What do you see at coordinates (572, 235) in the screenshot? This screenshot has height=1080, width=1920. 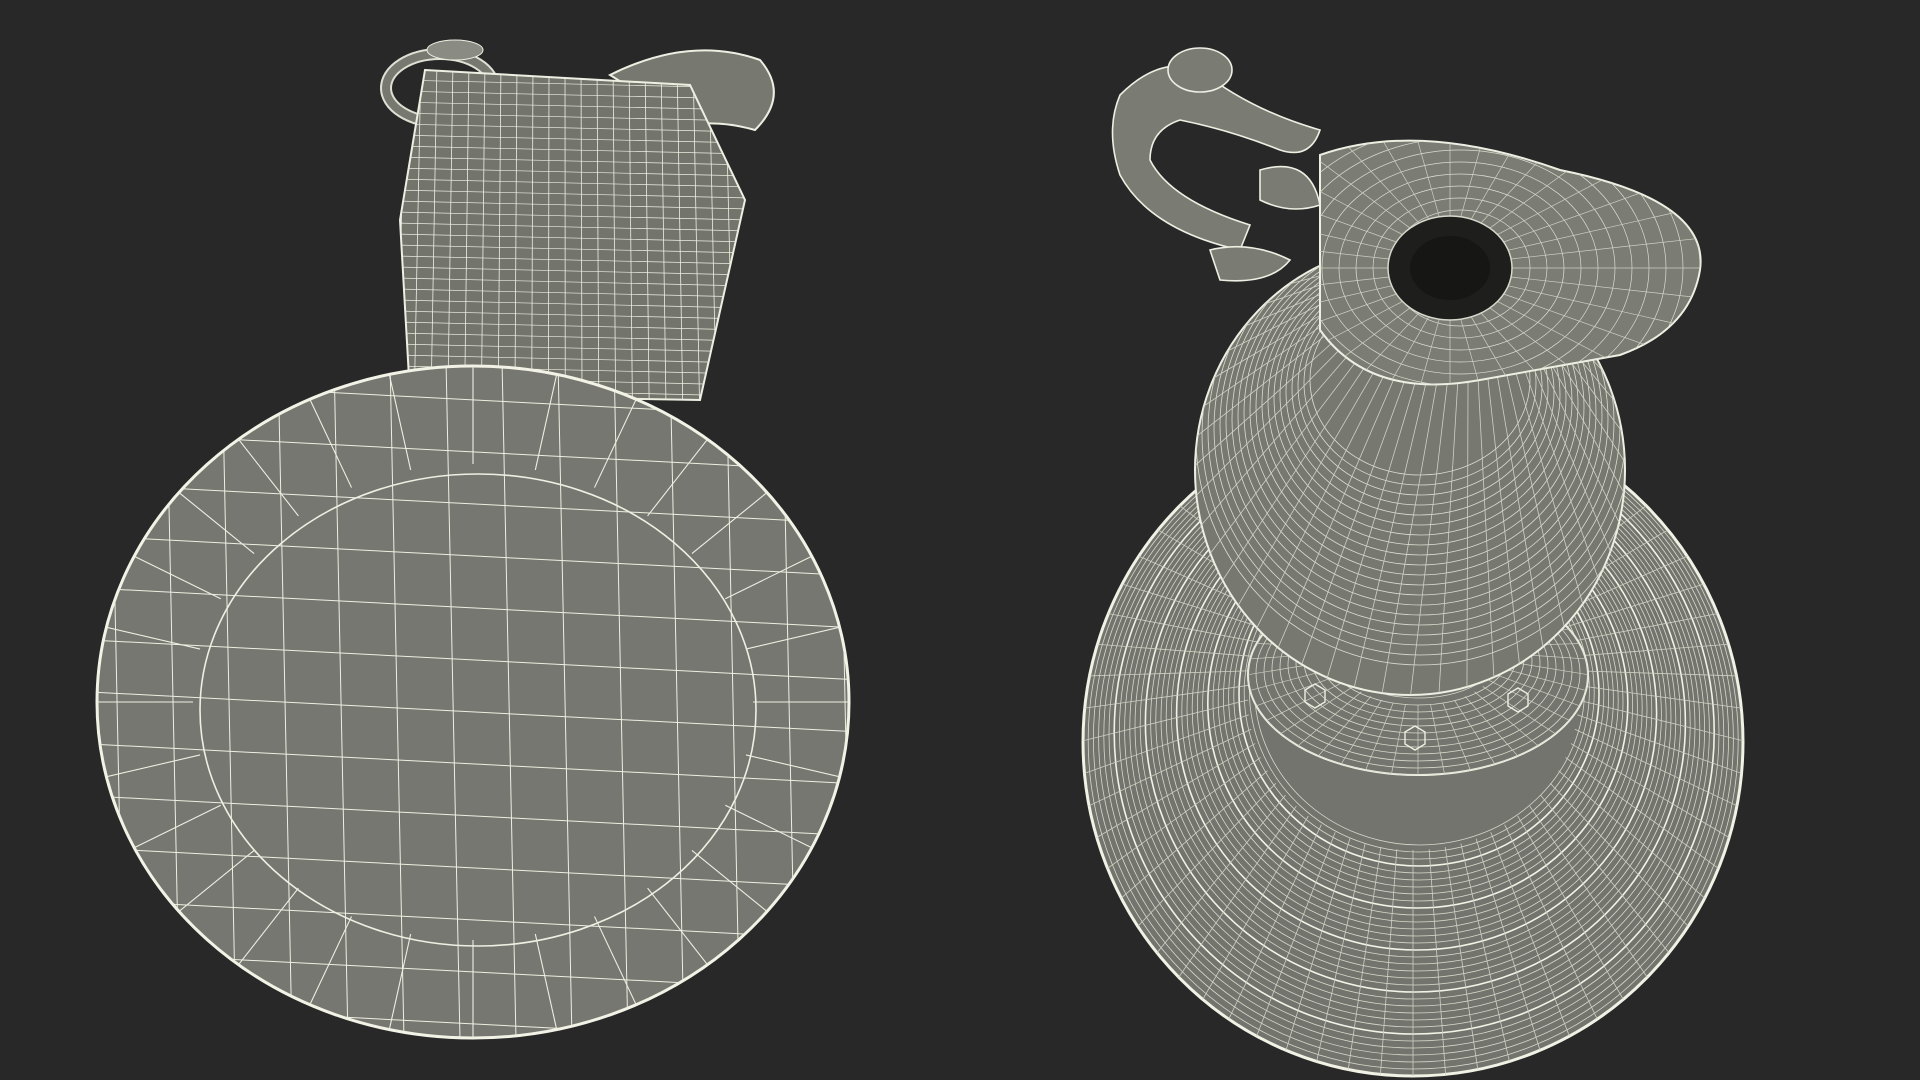 I see `jug-neck-left` at bounding box center [572, 235].